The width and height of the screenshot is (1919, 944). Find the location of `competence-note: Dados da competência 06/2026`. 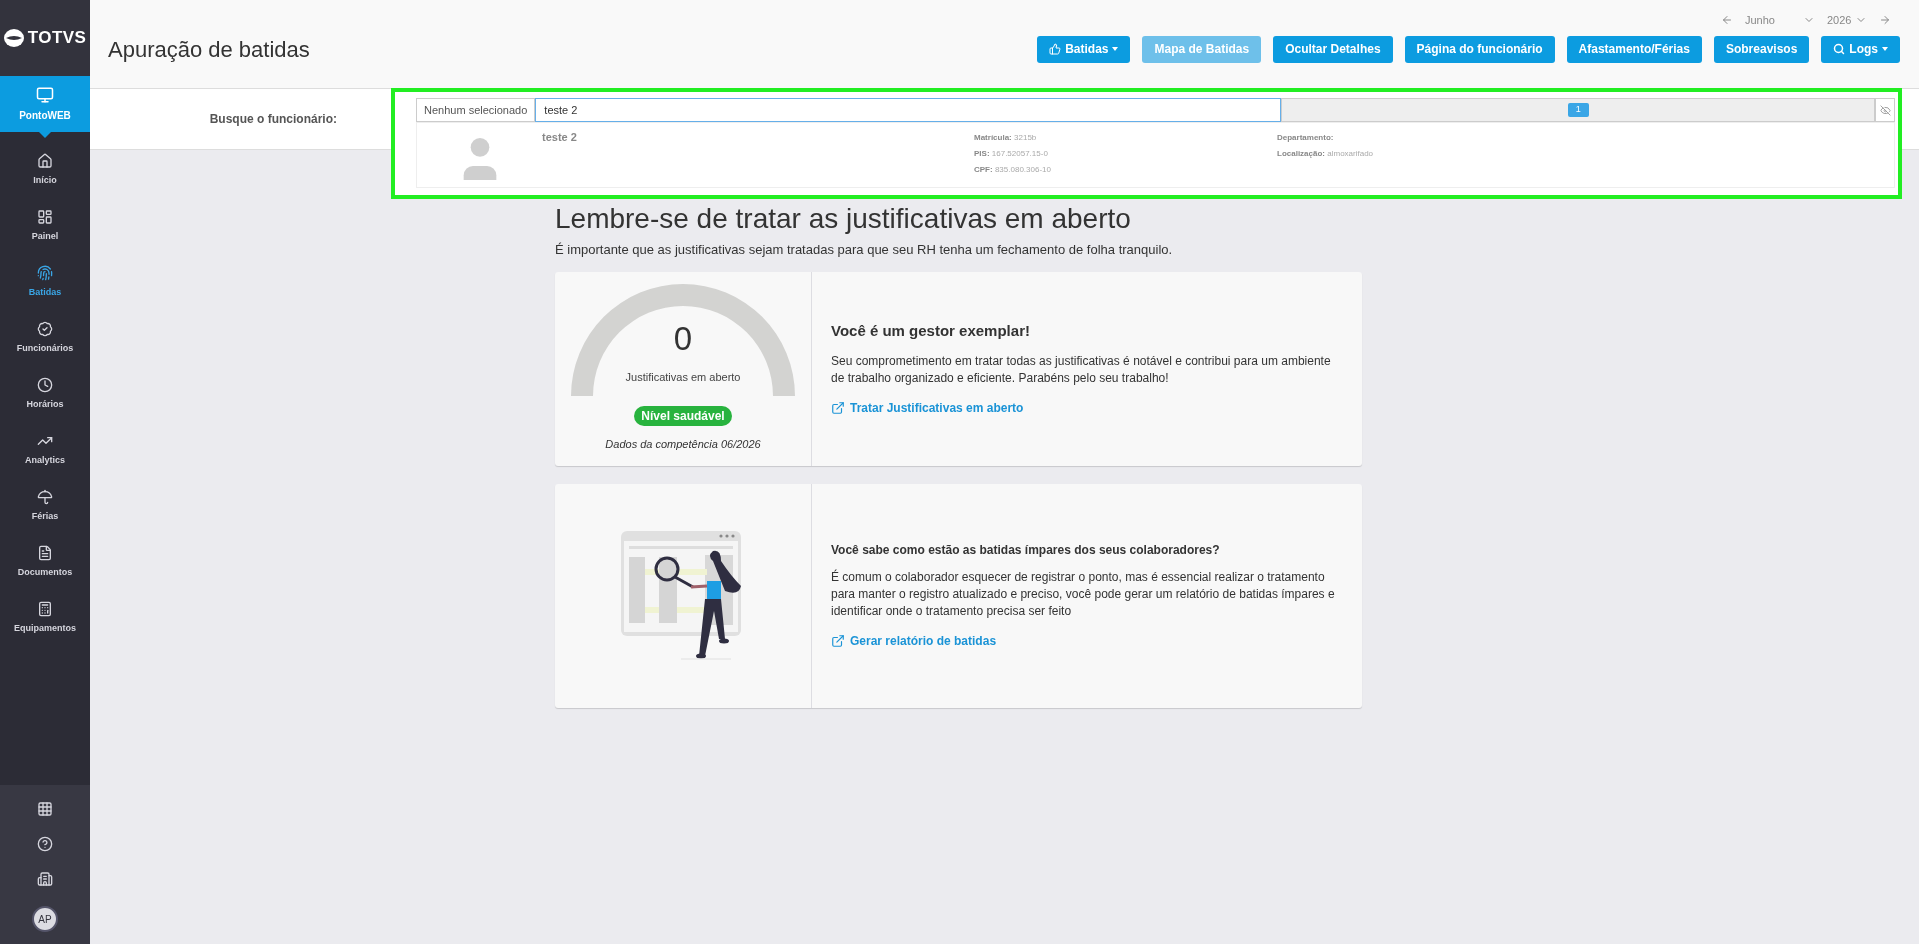

competence-note: Dados da competência 06/2026 is located at coordinates (683, 445).